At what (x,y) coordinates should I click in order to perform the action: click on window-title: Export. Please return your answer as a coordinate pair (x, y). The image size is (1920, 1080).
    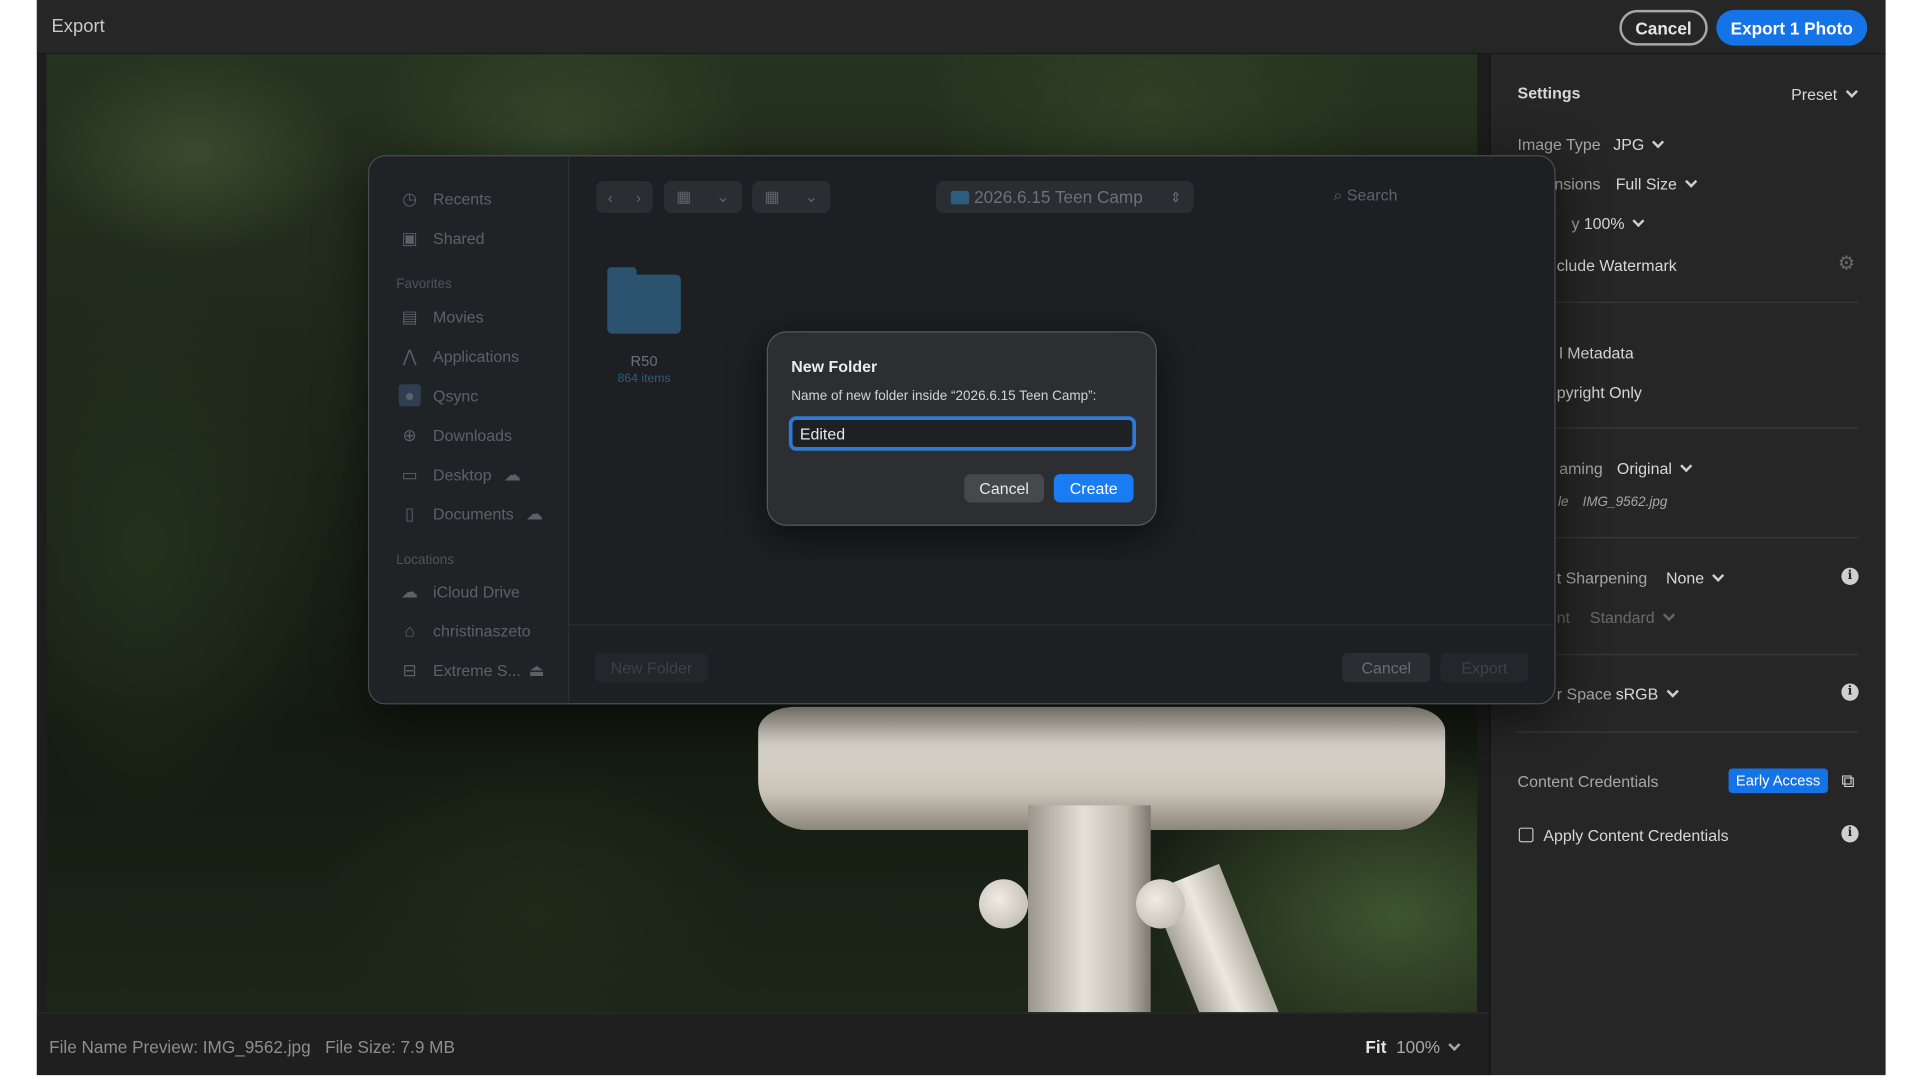
    Looking at the image, I should click on (78, 26).